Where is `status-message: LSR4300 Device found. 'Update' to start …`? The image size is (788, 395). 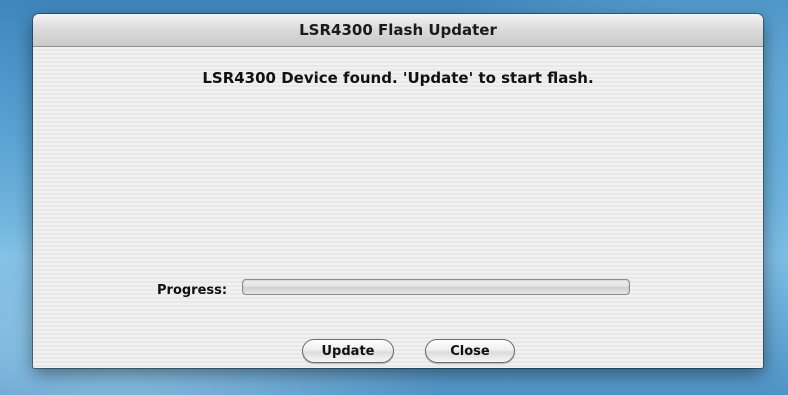
status-message: LSR4300 Device found. 'Update' to start … is located at coordinates (398, 78).